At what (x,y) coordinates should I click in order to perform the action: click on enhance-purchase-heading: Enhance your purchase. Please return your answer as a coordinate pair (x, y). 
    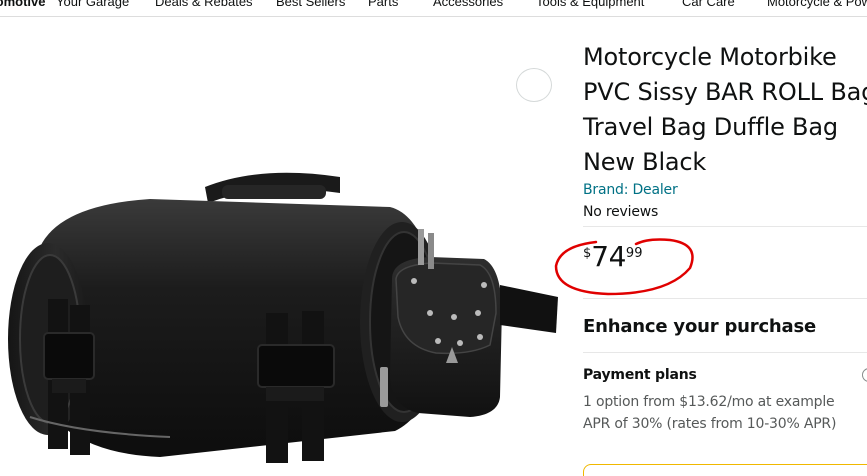
    Looking at the image, I should click on (700, 326).